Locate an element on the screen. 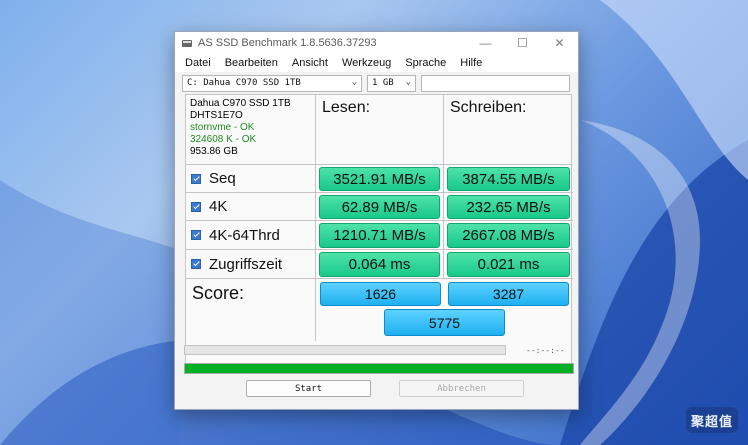  write-header: Schreiben: is located at coordinates (508, 130).